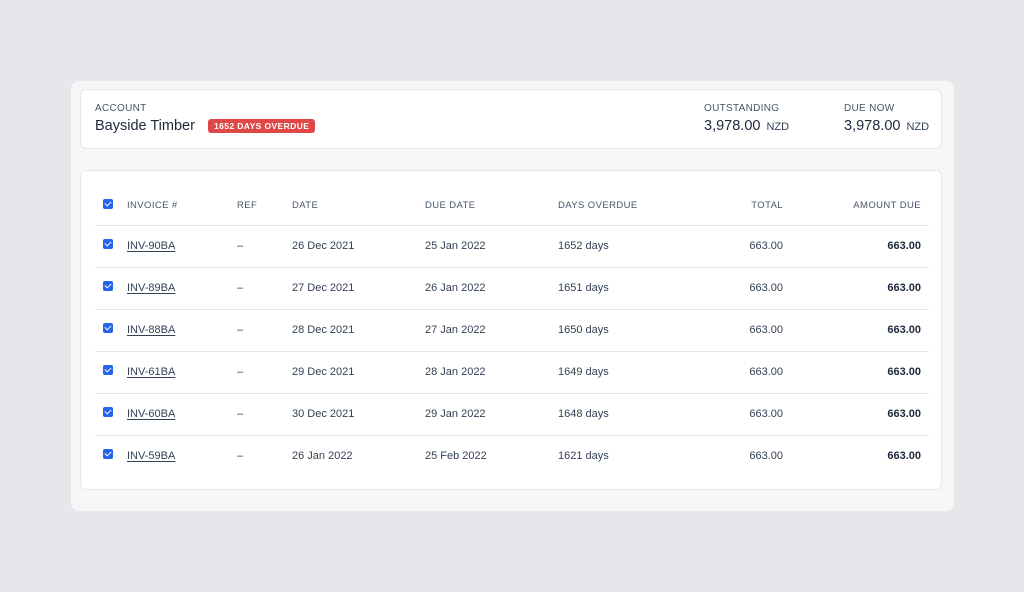  What do you see at coordinates (767, 205) in the screenshot?
I see `header-total: TOTAL` at bounding box center [767, 205].